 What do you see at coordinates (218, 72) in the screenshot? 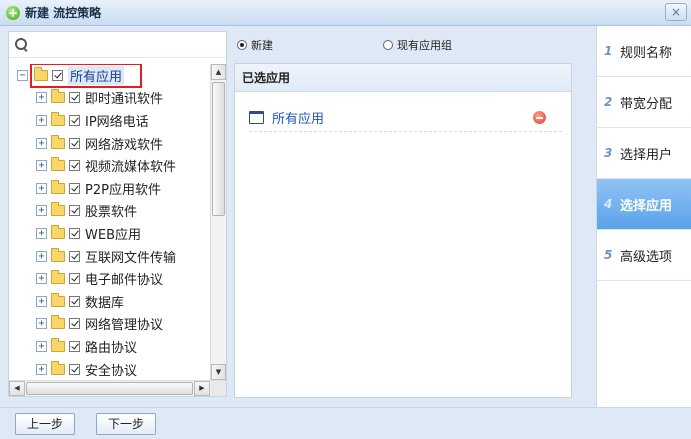
I see `scroll-up-arrow: ▲` at bounding box center [218, 72].